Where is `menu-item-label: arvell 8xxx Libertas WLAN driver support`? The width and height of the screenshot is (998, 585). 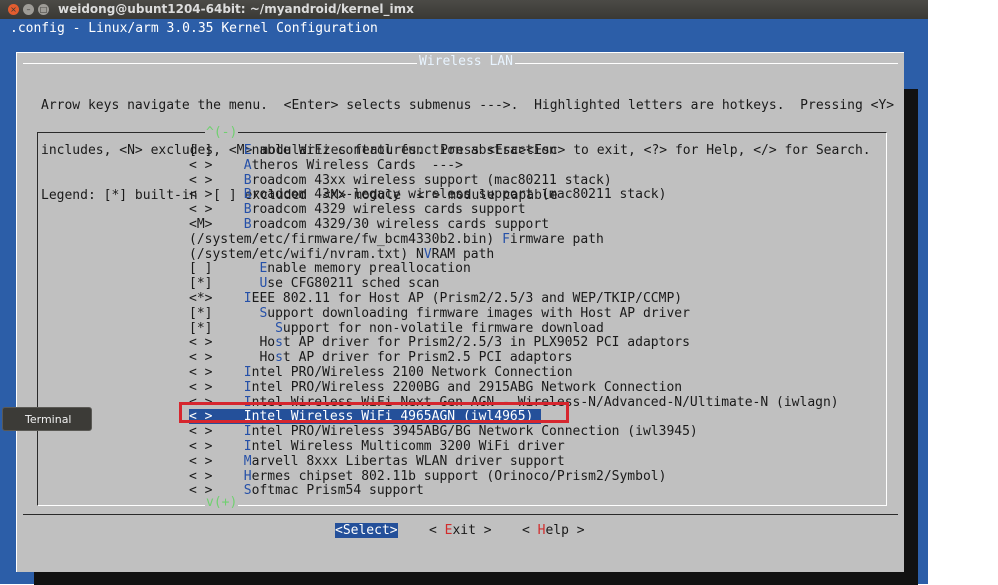
menu-item-label: arvell 8xxx Libertas WLAN driver support is located at coordinates (408, 461).